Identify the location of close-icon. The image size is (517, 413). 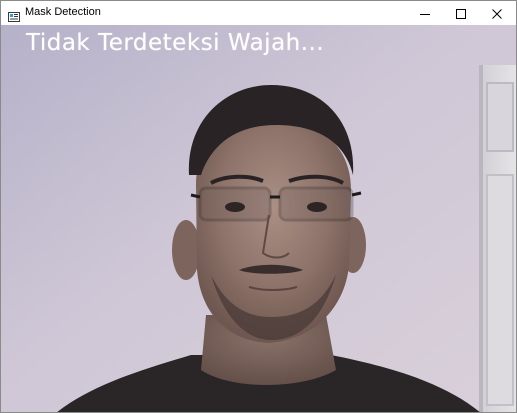
(497, 13).